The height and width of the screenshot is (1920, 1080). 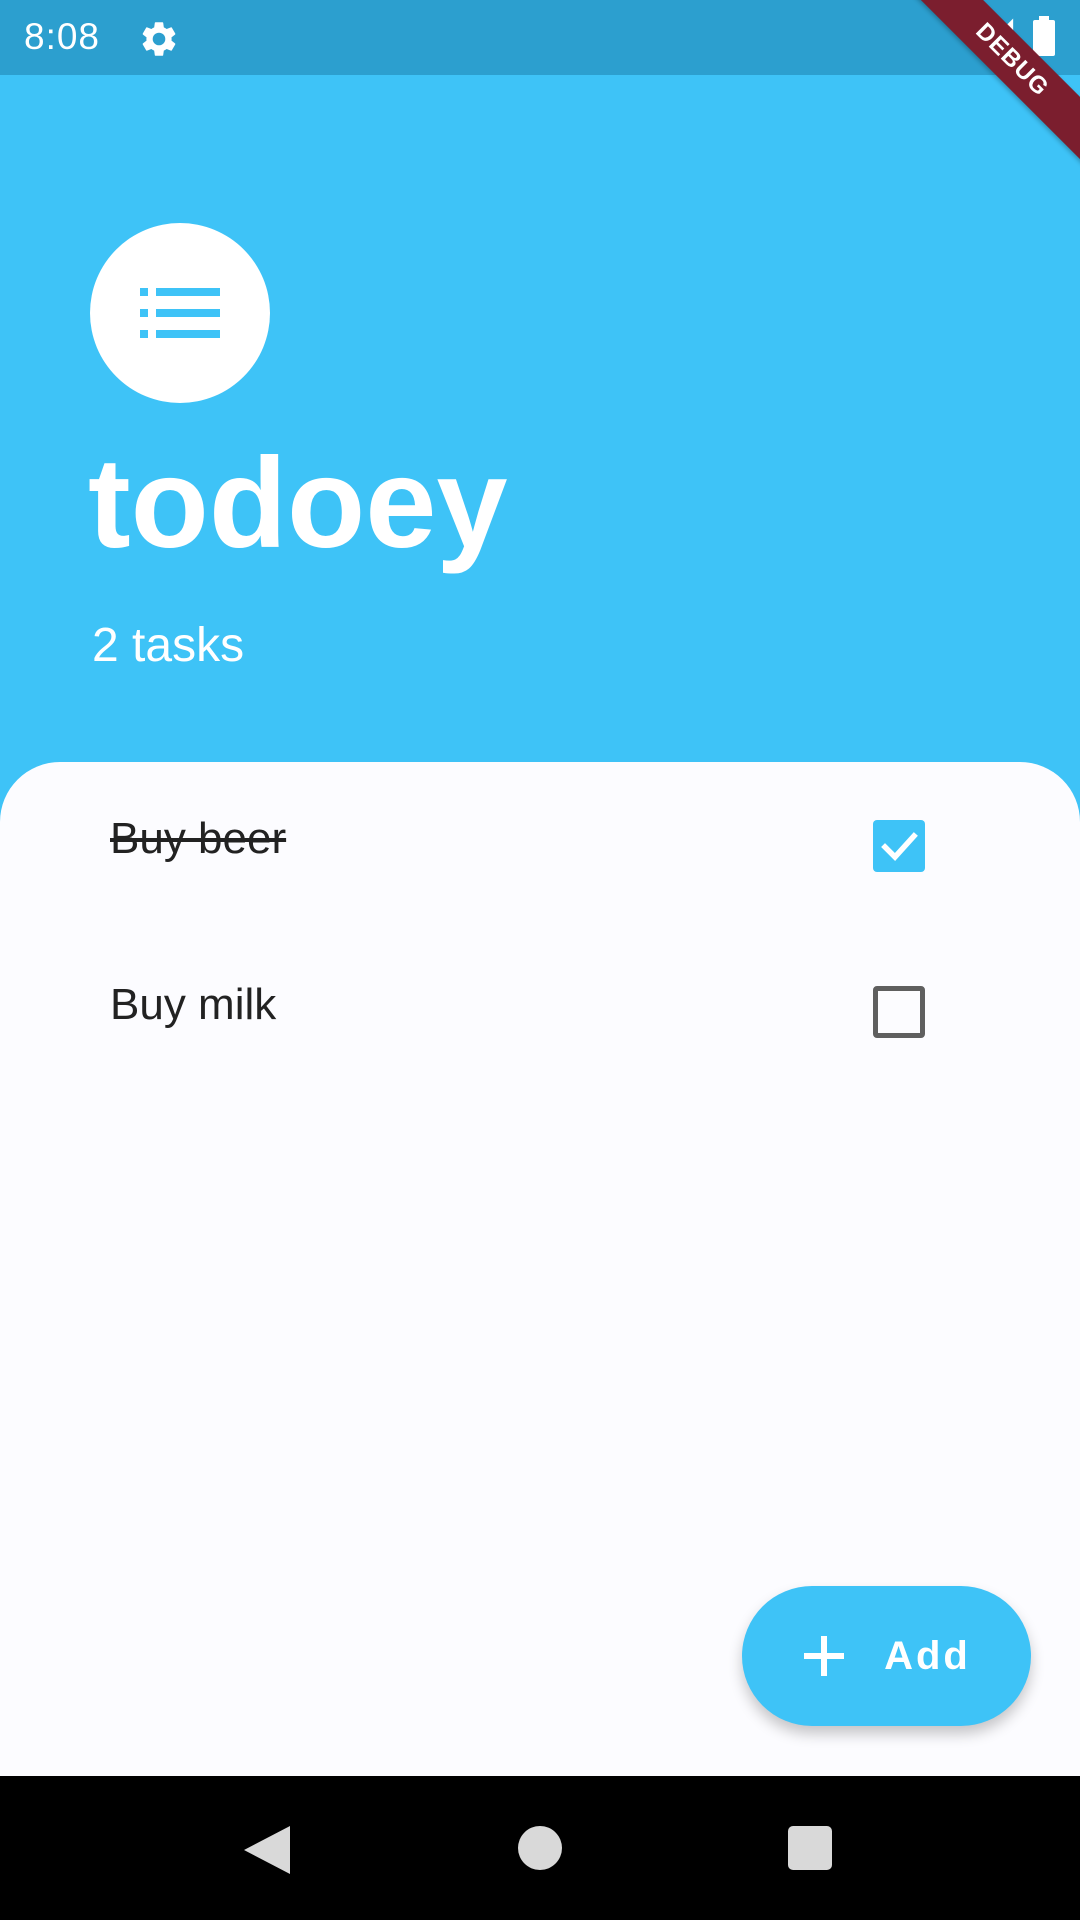 What do you see at coordinates (540, 37) in the screenshot?
I see `status-bar: 8:08` at bounding box center [540, 37].